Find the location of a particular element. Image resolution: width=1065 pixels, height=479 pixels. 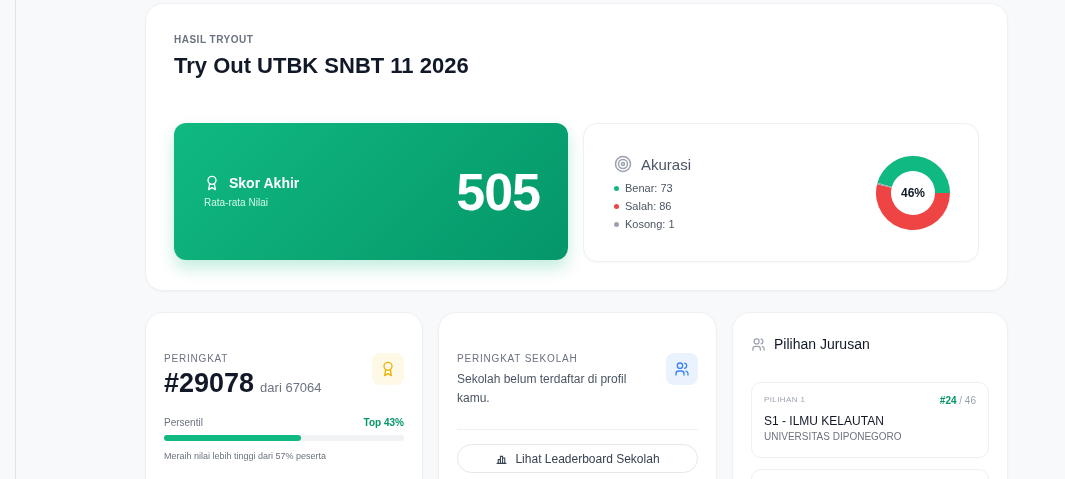

majors-title: Pilihan Jurusan is located at coordinates (822, 344).